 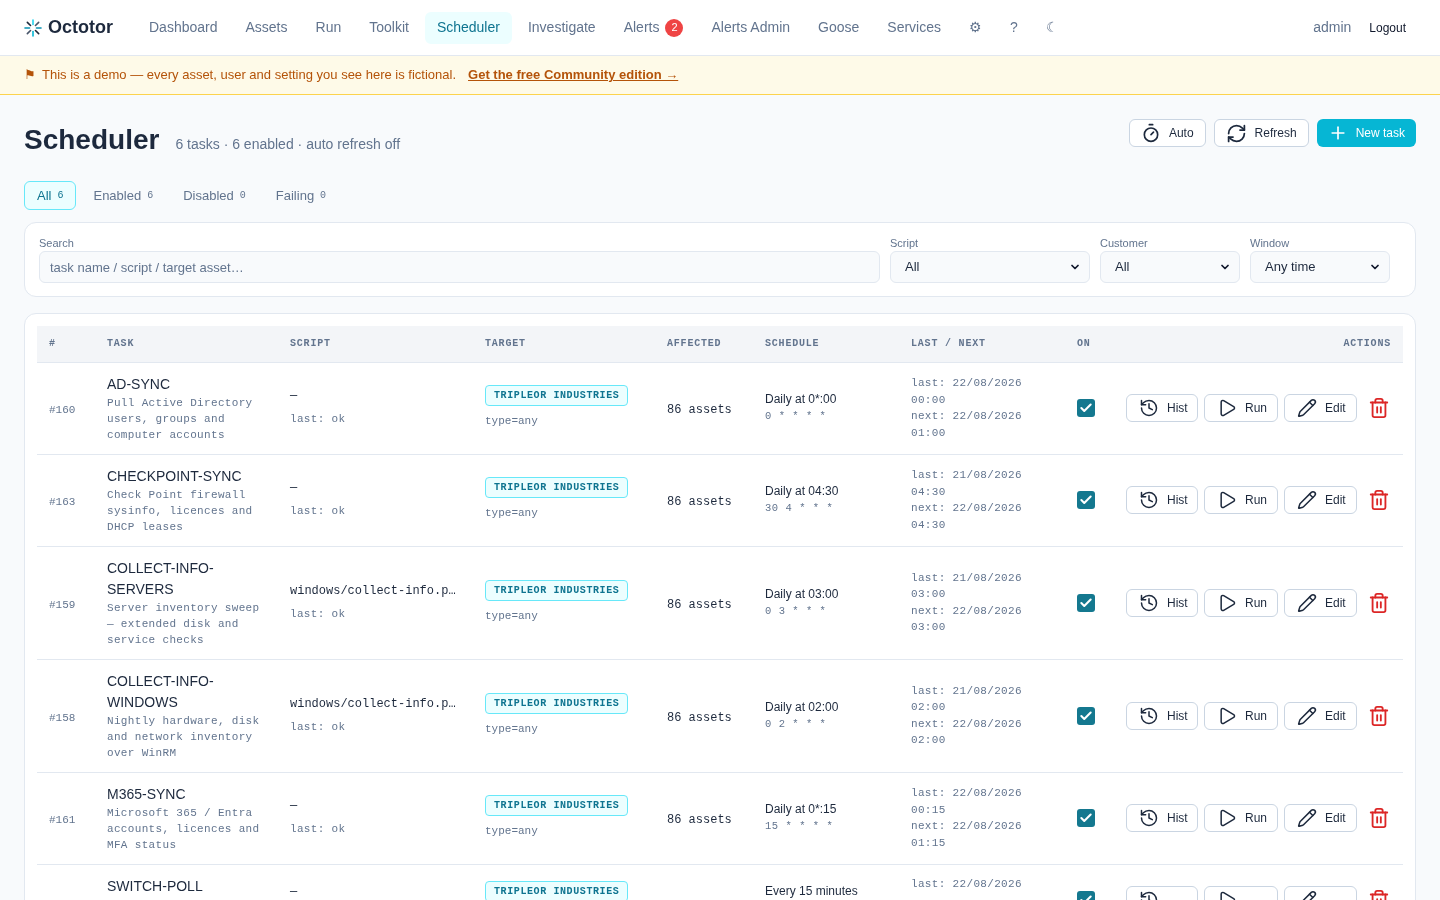 I want to click on task-description: Nightly hardware, disk and network inventory over WinRM, so click(x=184, y=737).